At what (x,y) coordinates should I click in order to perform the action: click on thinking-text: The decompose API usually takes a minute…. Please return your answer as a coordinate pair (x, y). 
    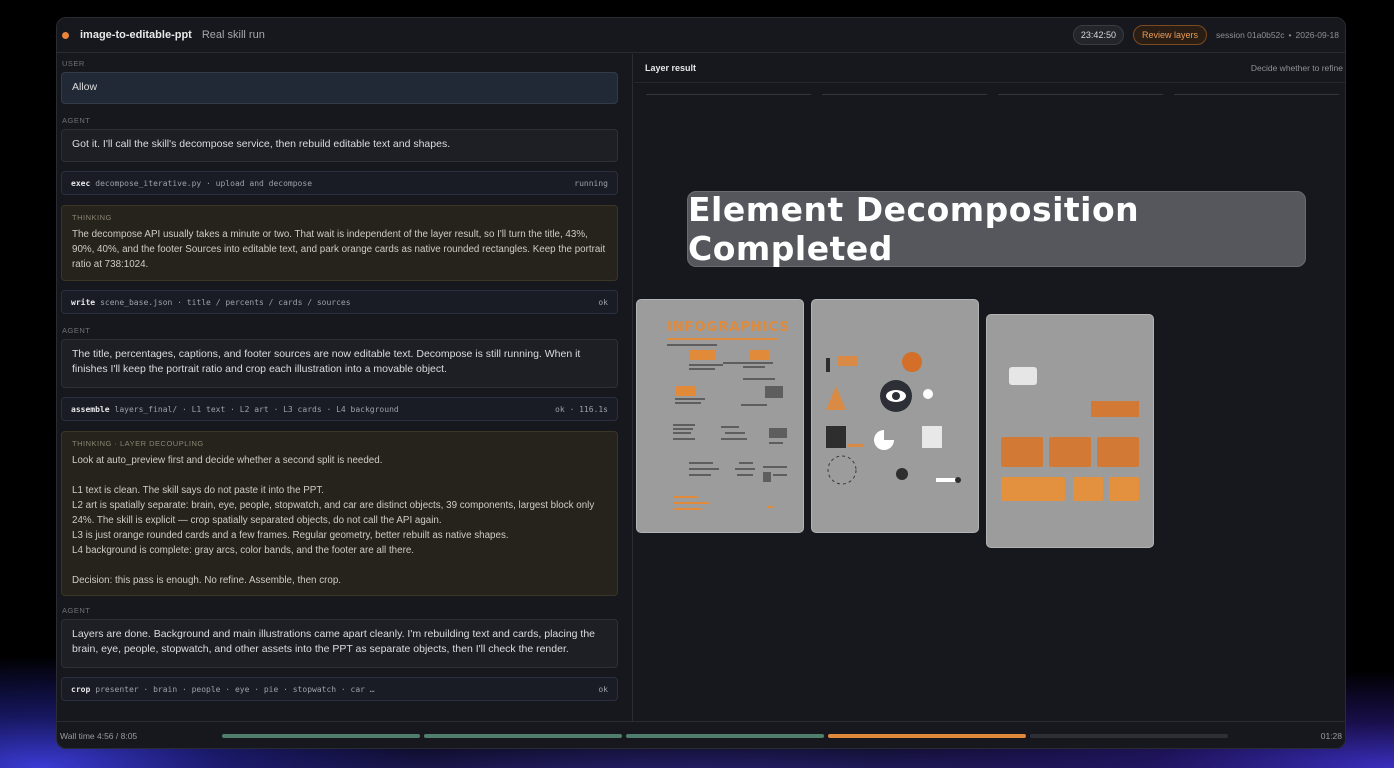
    Looking at the image, I should click on (339, 249).